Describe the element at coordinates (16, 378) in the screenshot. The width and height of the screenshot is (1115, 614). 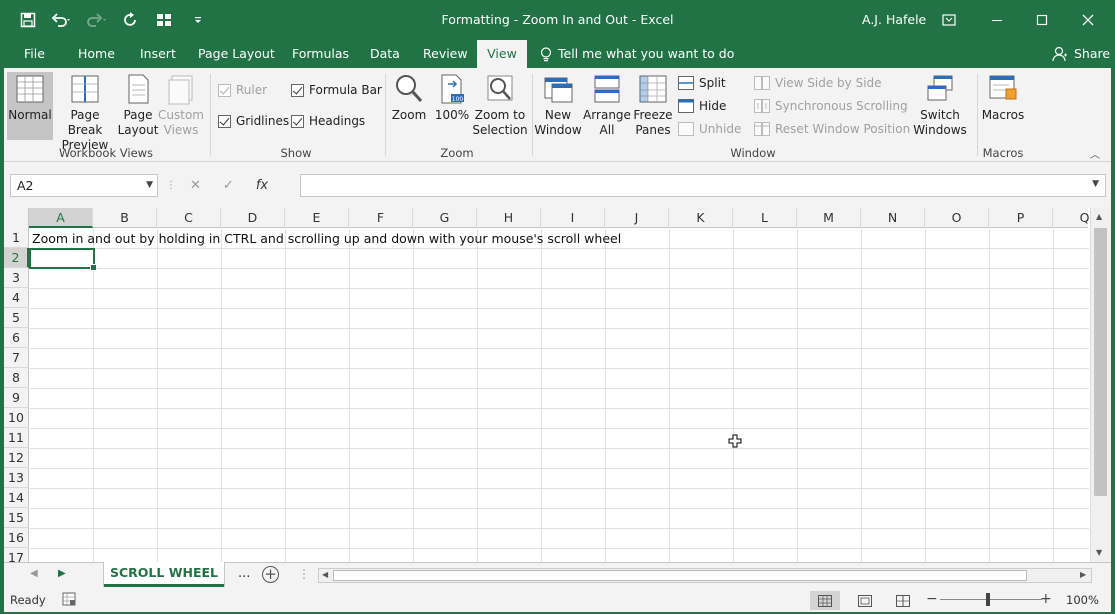
I see `row-header-8: 8` at that location.